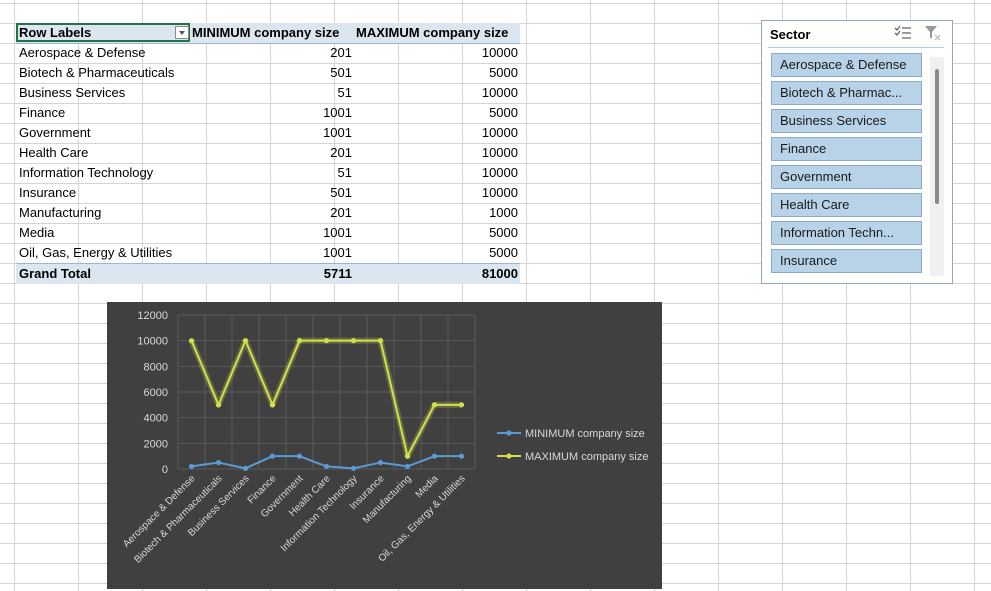 Image resolution: width=991 pixels, height=591 pixels. Describe the element at coordinates (272, 33) in the screenshot. I see `min-header: MINIMUM company size` at that location.